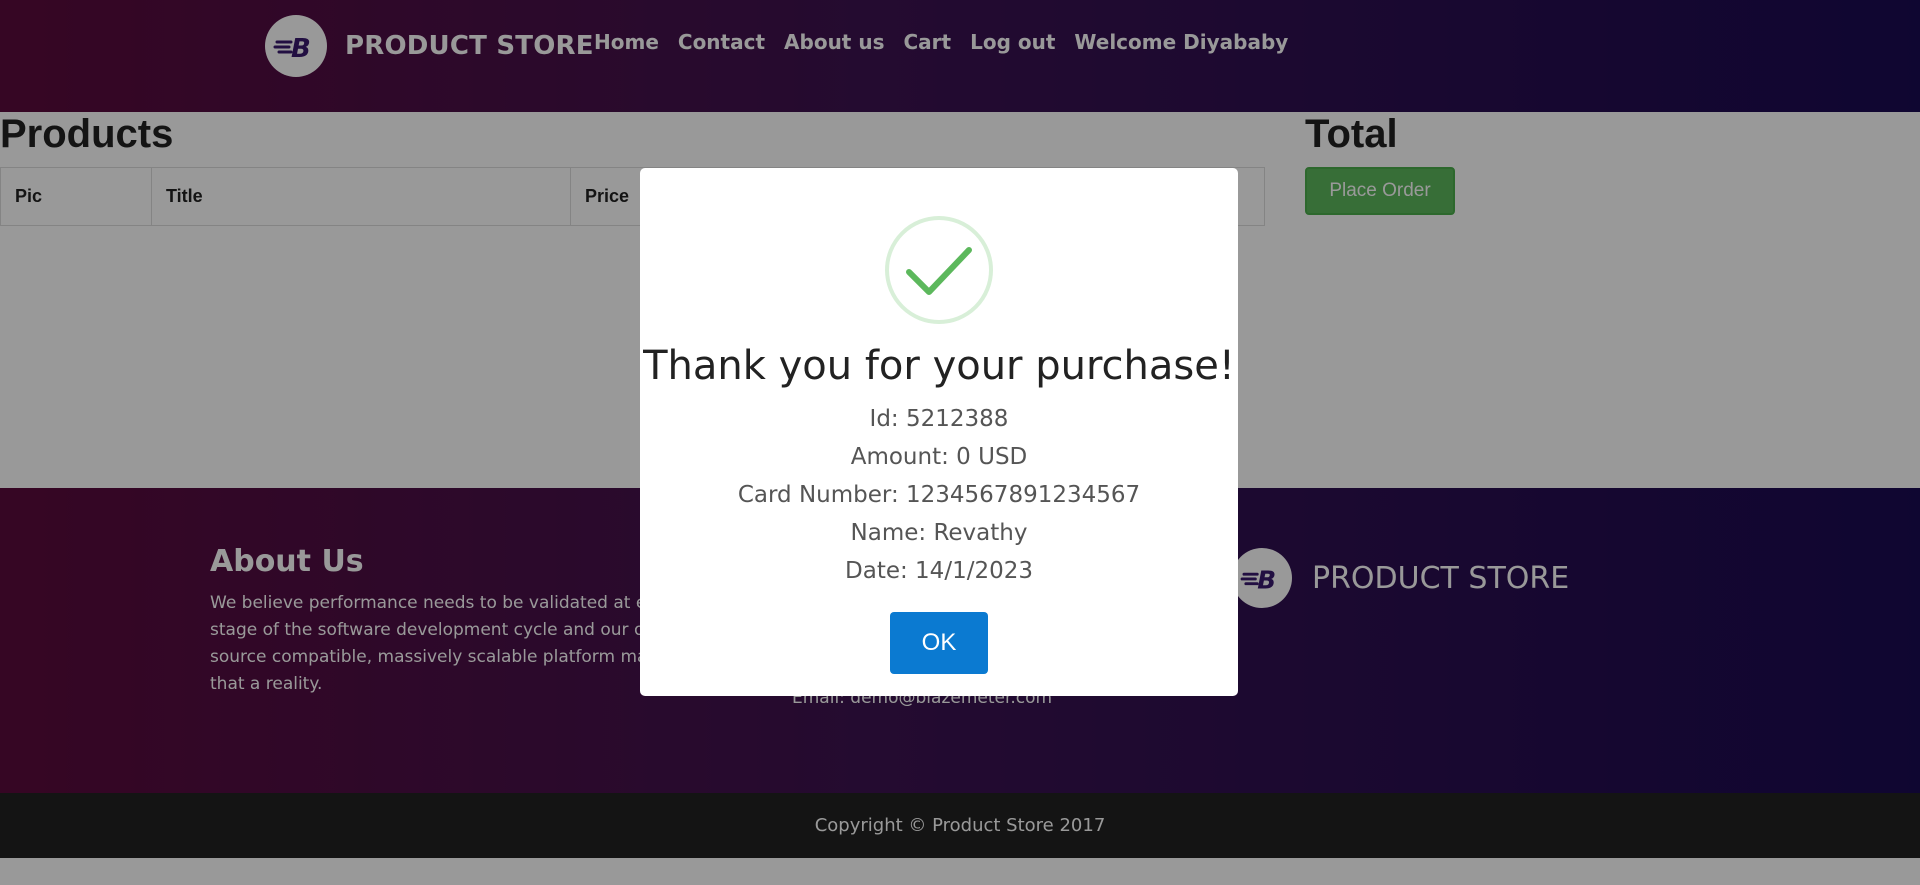 The width and height of the screenshot is (1920, 885). I want to click on order-card-number: Card Number: 1234567891234567, so click(939, 495).